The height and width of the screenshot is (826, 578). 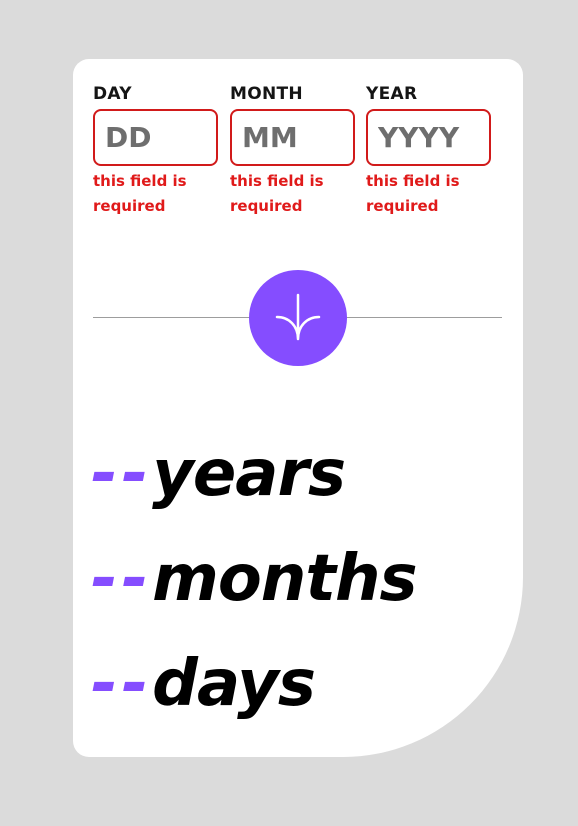 I want to click on year-field-group: YEAR this field is required, so click(x=428, y=151).